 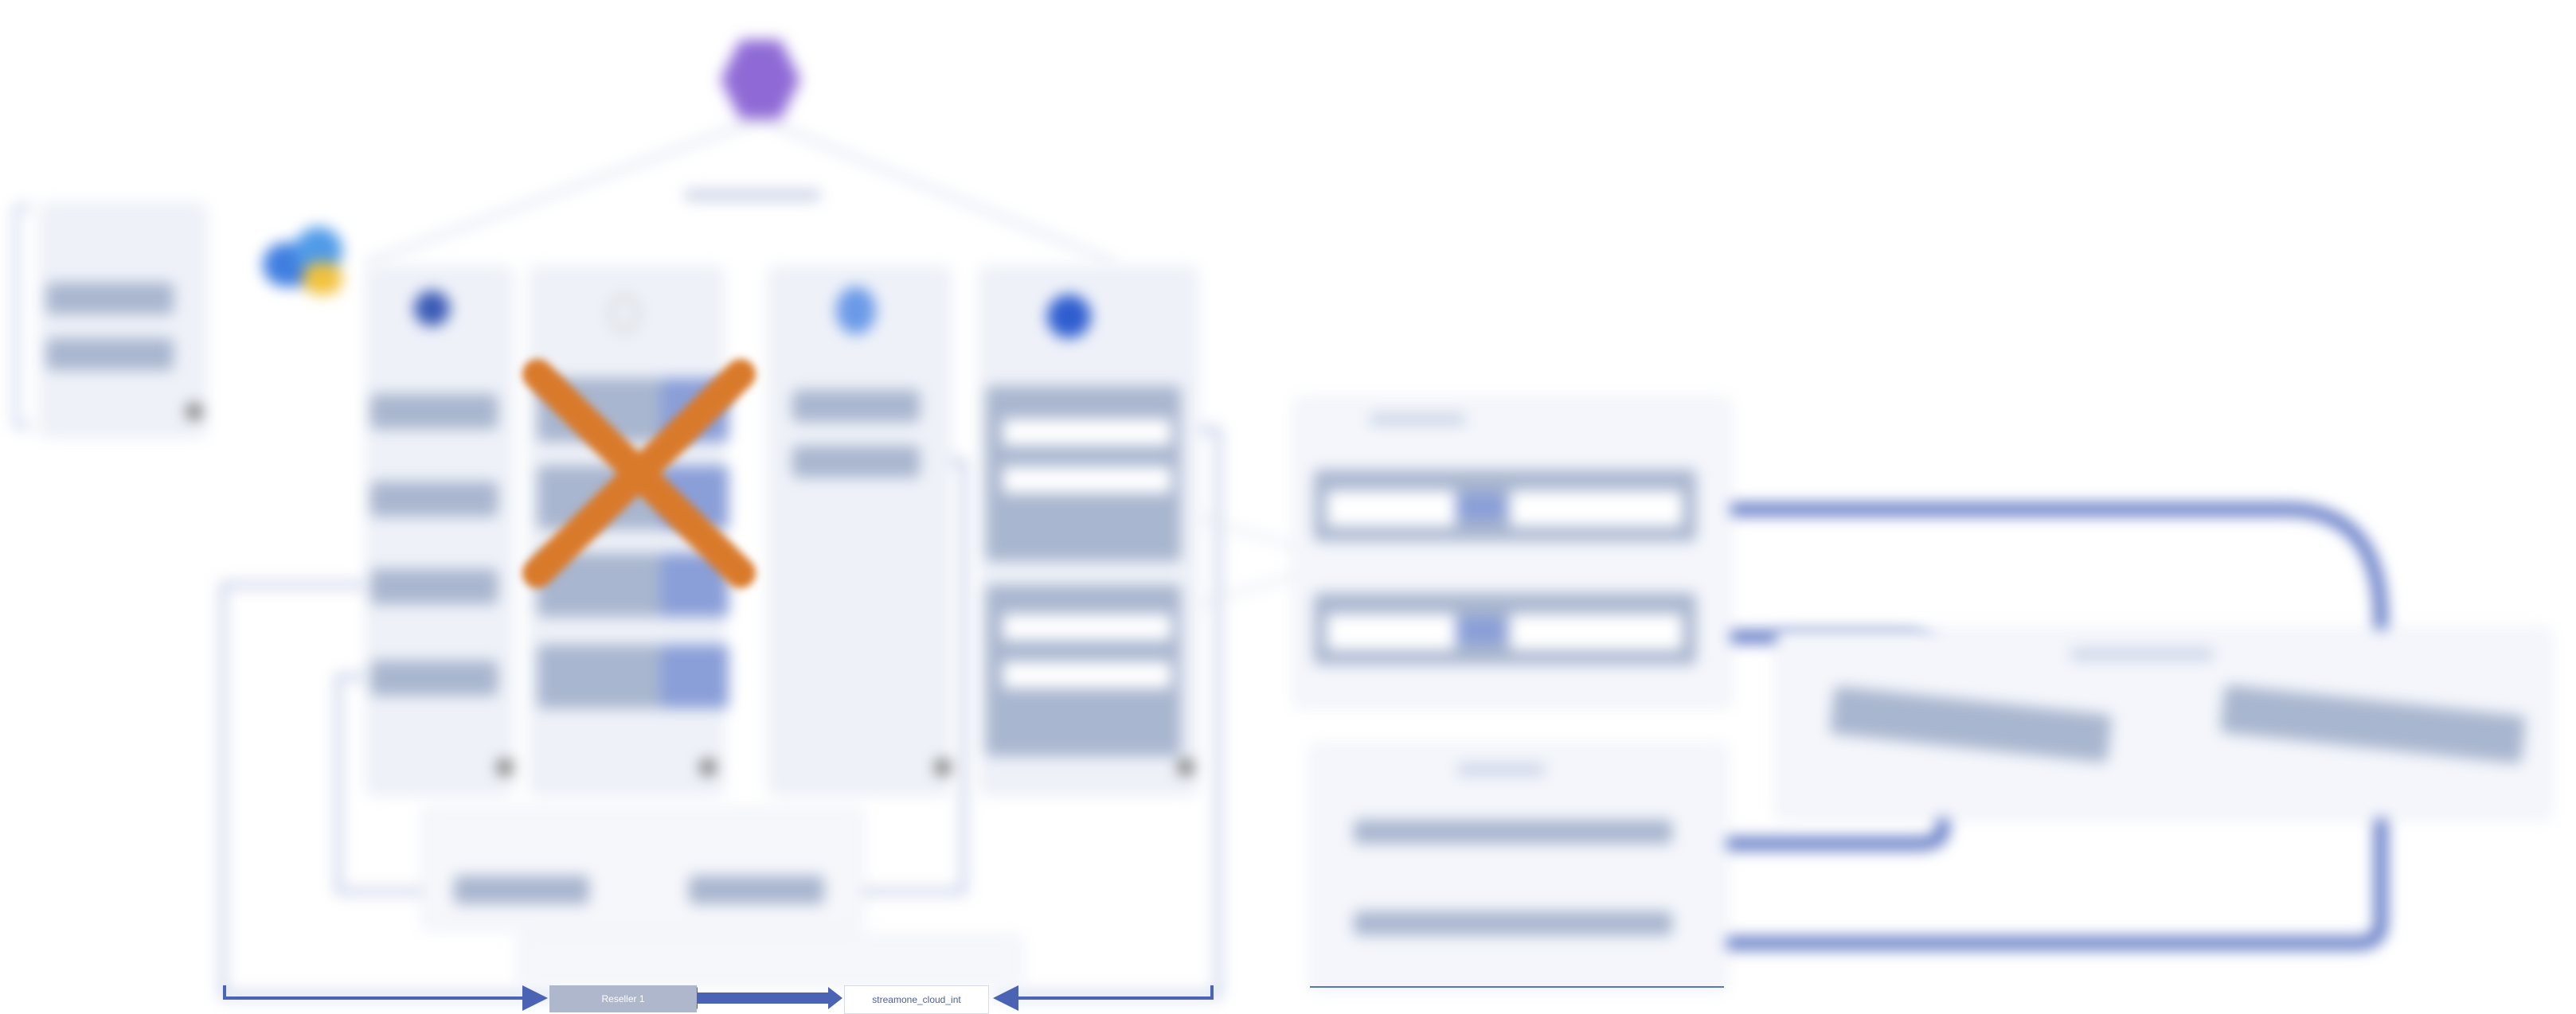 I want to click on purple-hexagon-icon, so click(x=761, y=79).